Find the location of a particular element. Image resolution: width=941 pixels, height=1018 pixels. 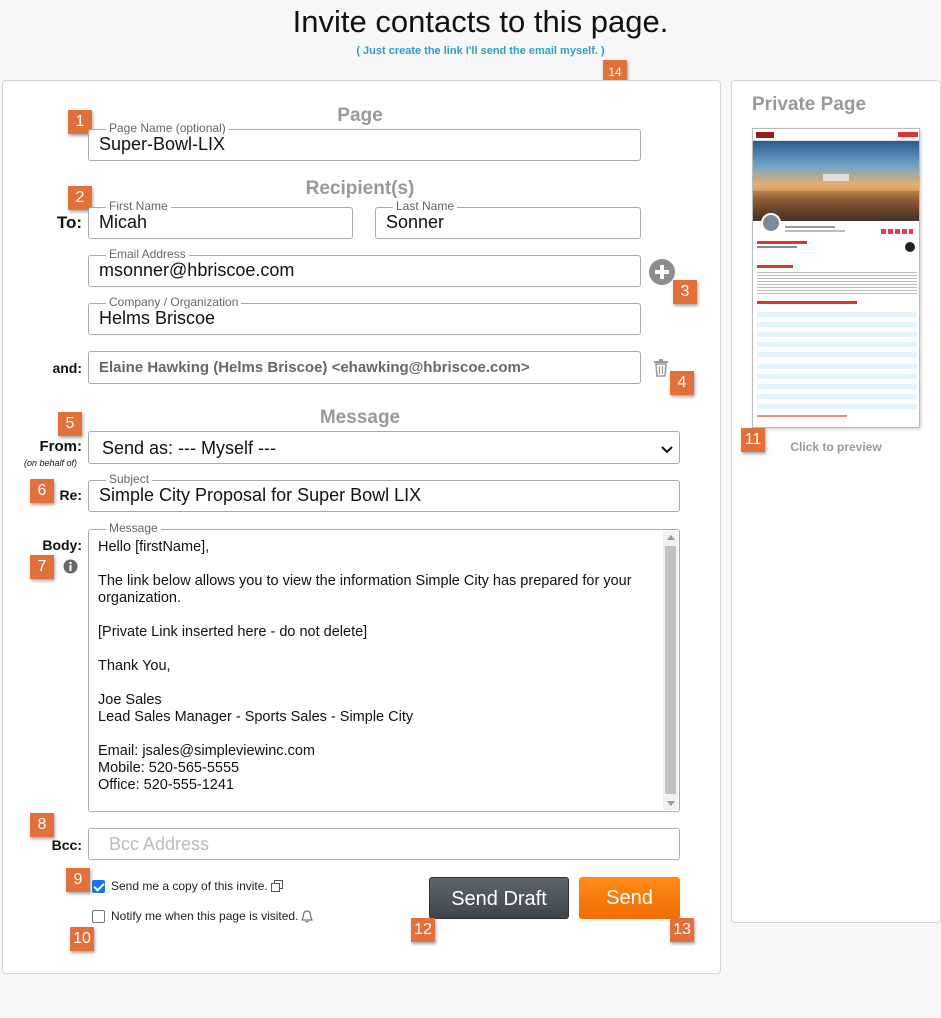

last-name-legend: Last Name is located at coordinates (425, 206).